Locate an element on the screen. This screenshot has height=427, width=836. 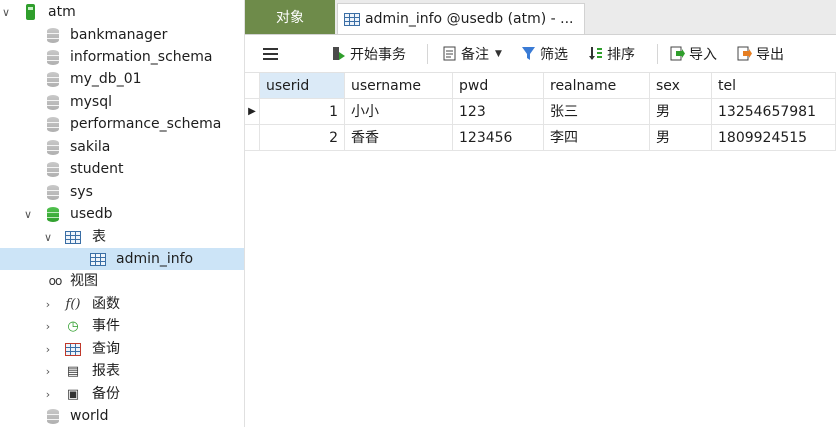
clock-icon: ◷ is located at coordinates (73, 326).